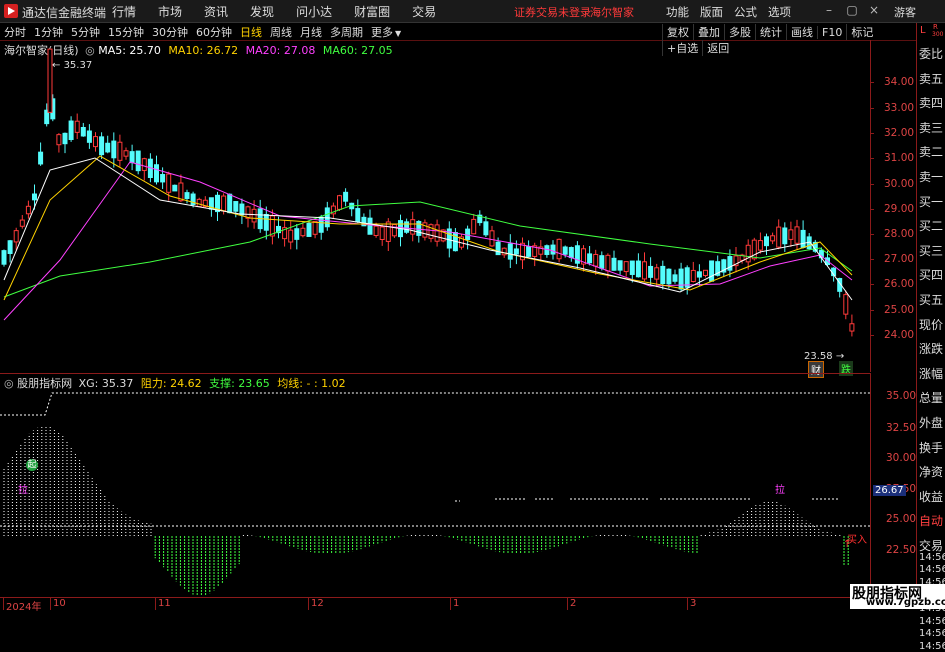  What do you see at coordinates (314, 11) in the screenshot?
I see `menu-wenxiaoda: 问小达` at bounding box center [314, 11].